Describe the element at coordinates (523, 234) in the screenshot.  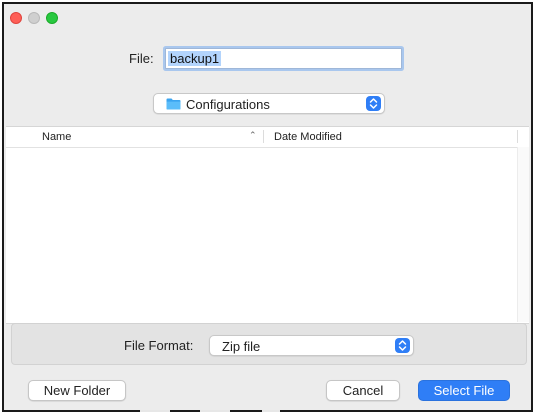
I see `vertical-scrollbar` at that location.